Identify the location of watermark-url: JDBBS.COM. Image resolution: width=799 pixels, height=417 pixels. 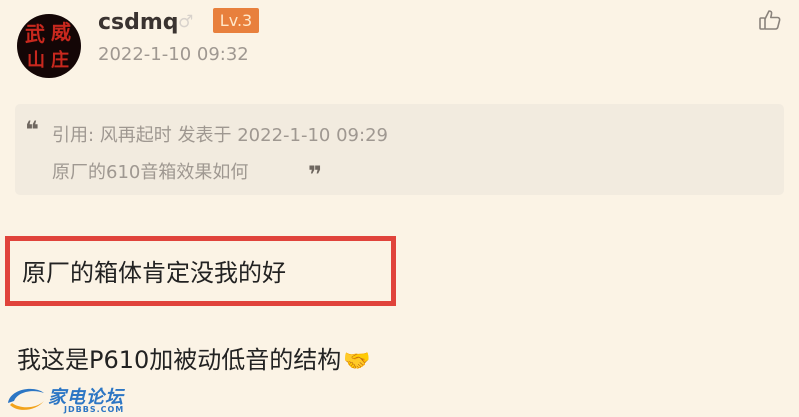
(94, 409).